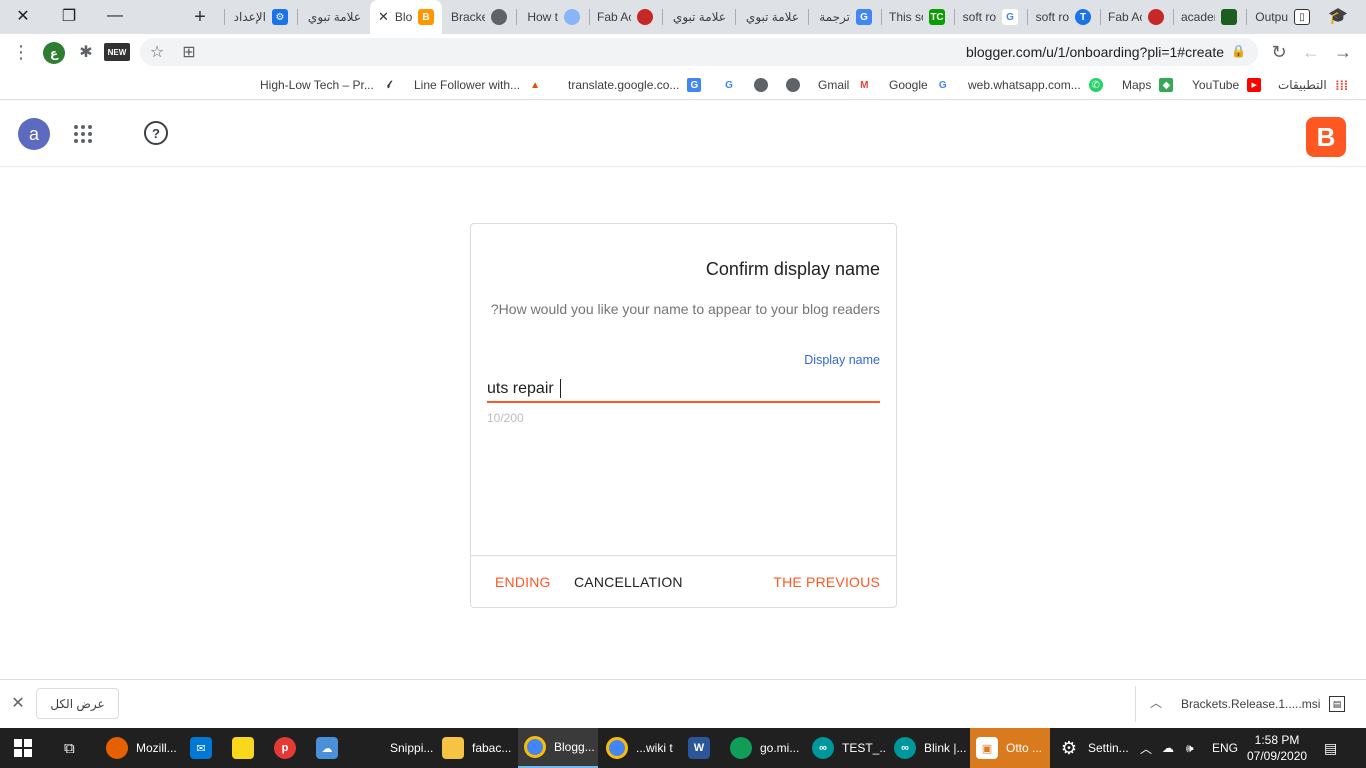 The height and width of the screenshot is (768, 1366). What do you see at coordinates (1282, 17) in the screenshot?
I see `tab: Outpu ▯` at bounding box center [1282, 17].